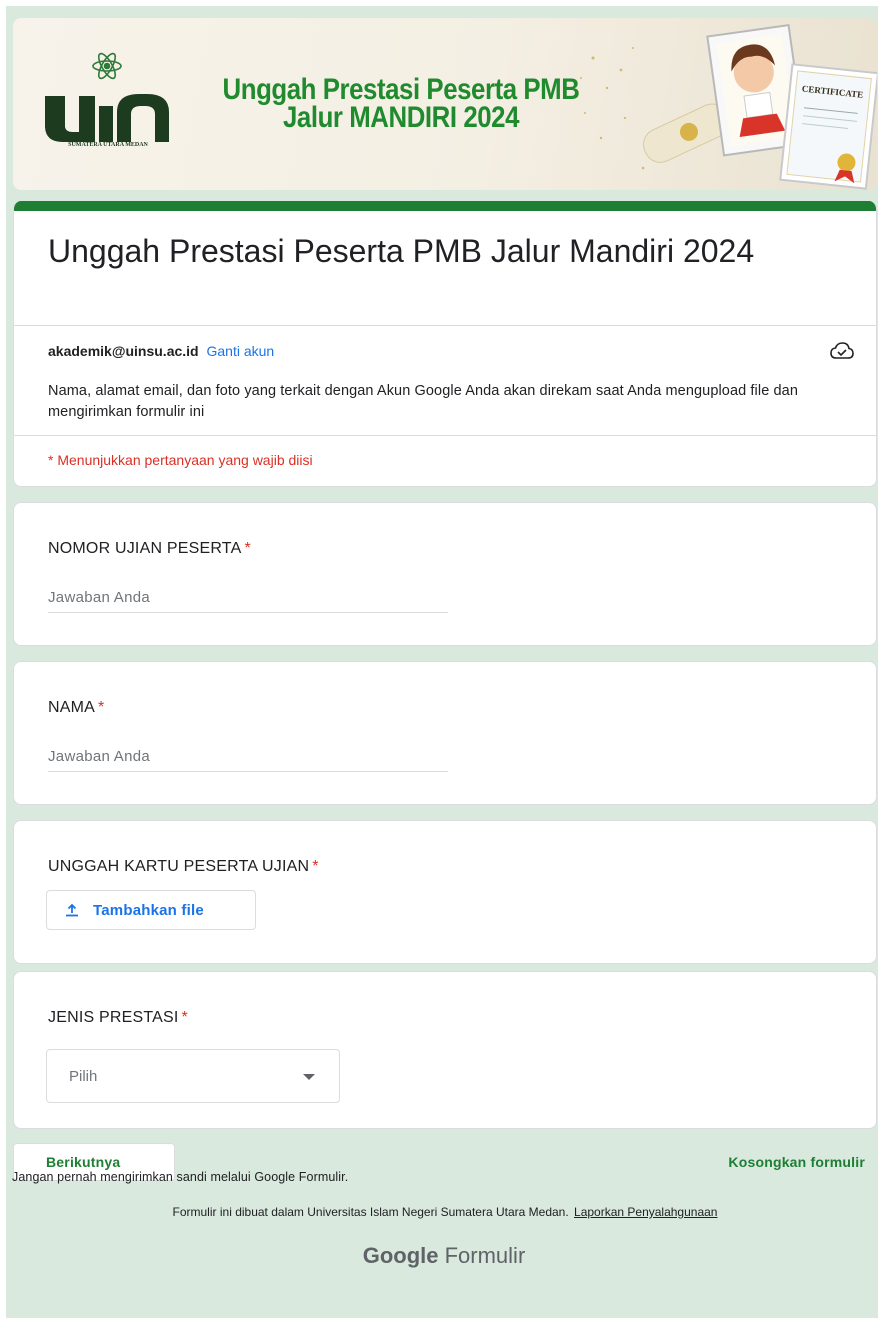 The image size is (878, 1324). I want to click on brand-forms: Formulir, so click(485, 1255).